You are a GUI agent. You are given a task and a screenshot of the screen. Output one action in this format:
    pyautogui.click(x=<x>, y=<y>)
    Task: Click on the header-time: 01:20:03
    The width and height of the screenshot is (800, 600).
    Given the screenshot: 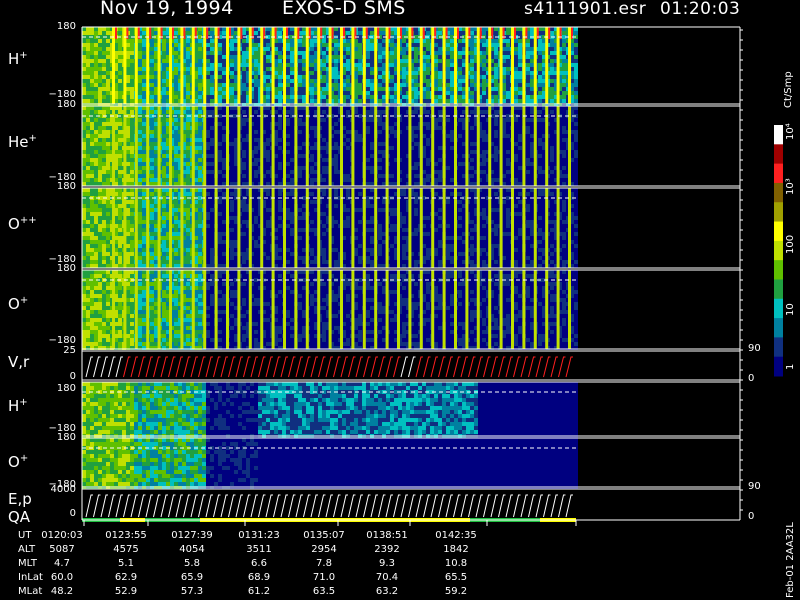 What is the action you would take?
    pyautogui.click(x=700, y=9)
    